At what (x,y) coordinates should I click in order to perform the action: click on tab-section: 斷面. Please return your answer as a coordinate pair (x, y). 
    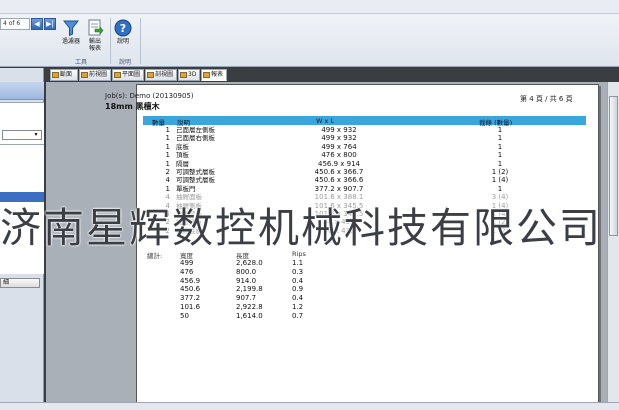
    Looking at the image, I should click on (64, 75).